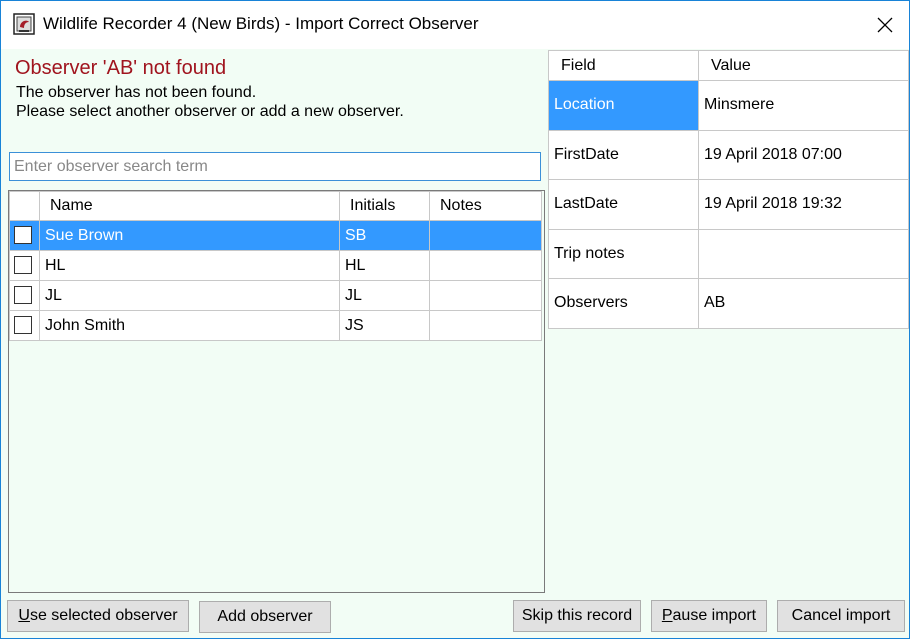 Image resolution: width=910 pixels, height=639 pixels. What do you see at coordinates (384, 295) in the screenshot?
I see `observer-initials: JL` at bounding box center [384, 295].